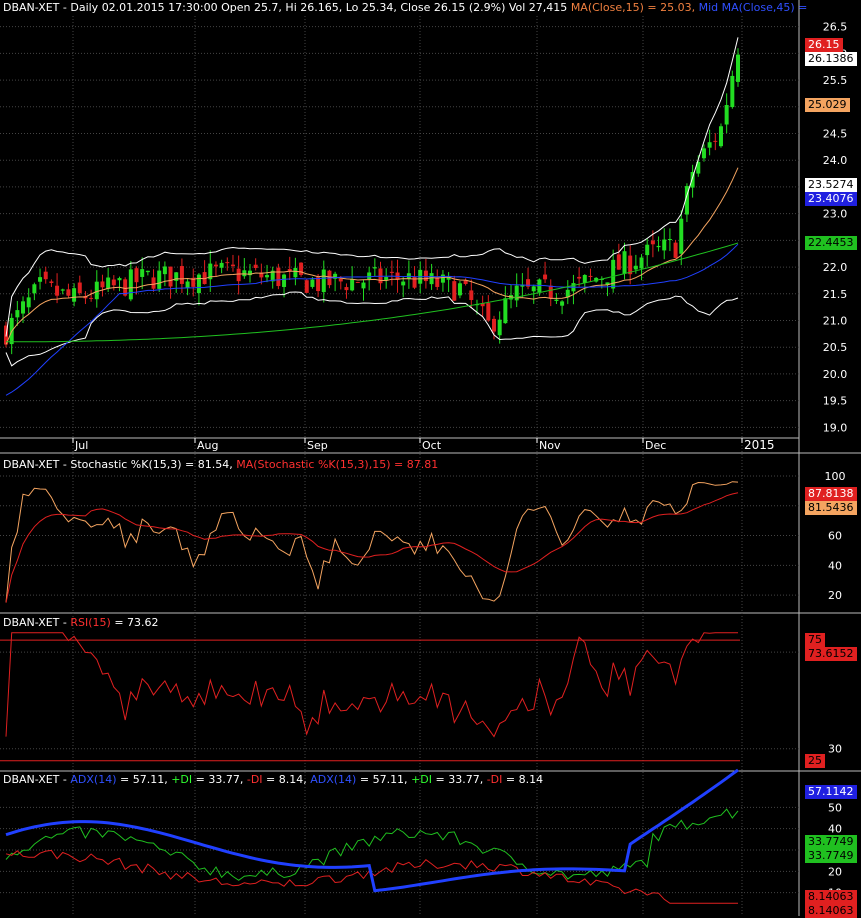  I want to click on adx-header-part: -DI, so click(494, 779).